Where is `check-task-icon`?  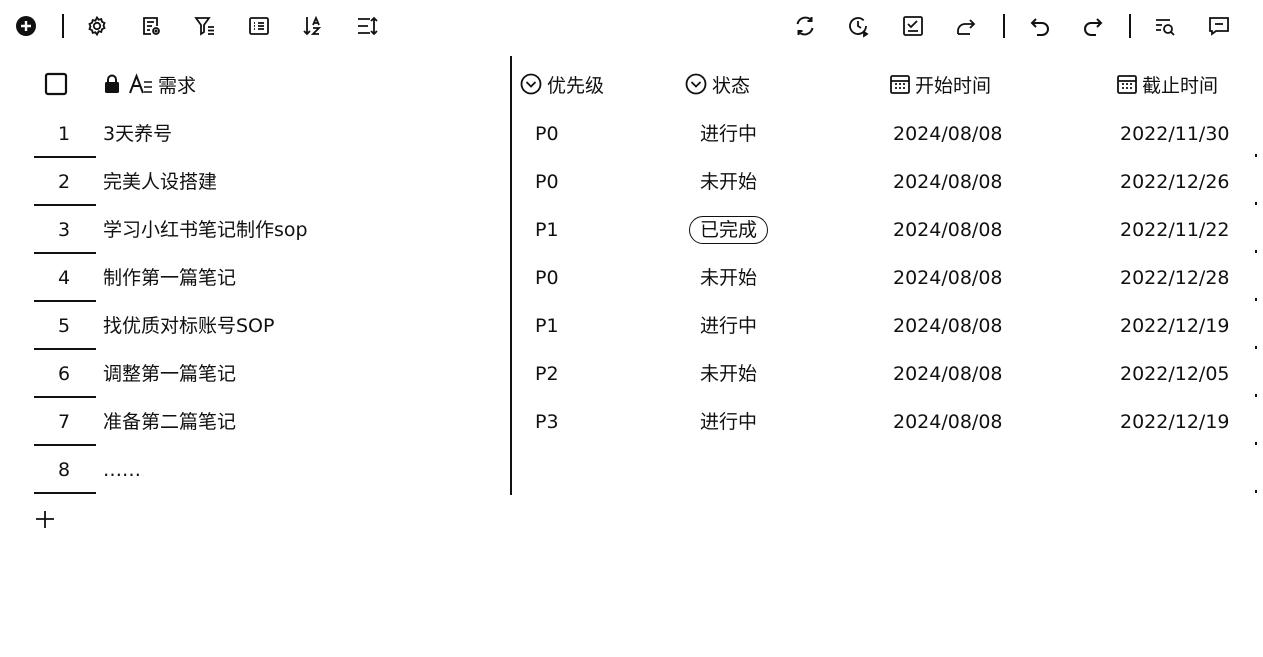
check-task-icon is located at coordinates (913, 26).